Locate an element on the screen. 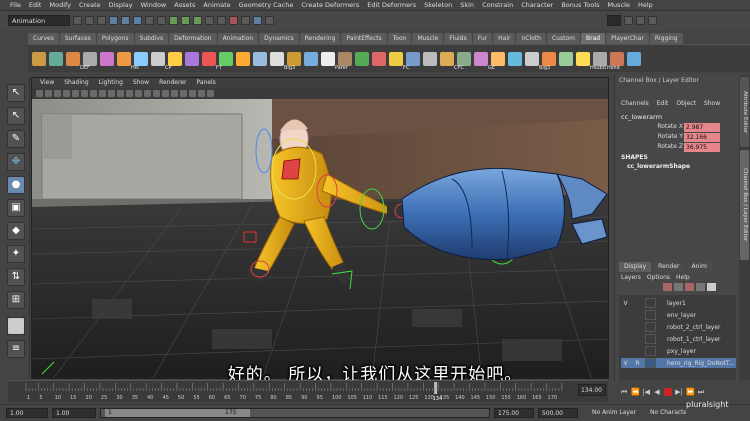 This screenshot has height=421, width=750. step-forward-key-icon: ▶| is located at coordinates (679, 392).